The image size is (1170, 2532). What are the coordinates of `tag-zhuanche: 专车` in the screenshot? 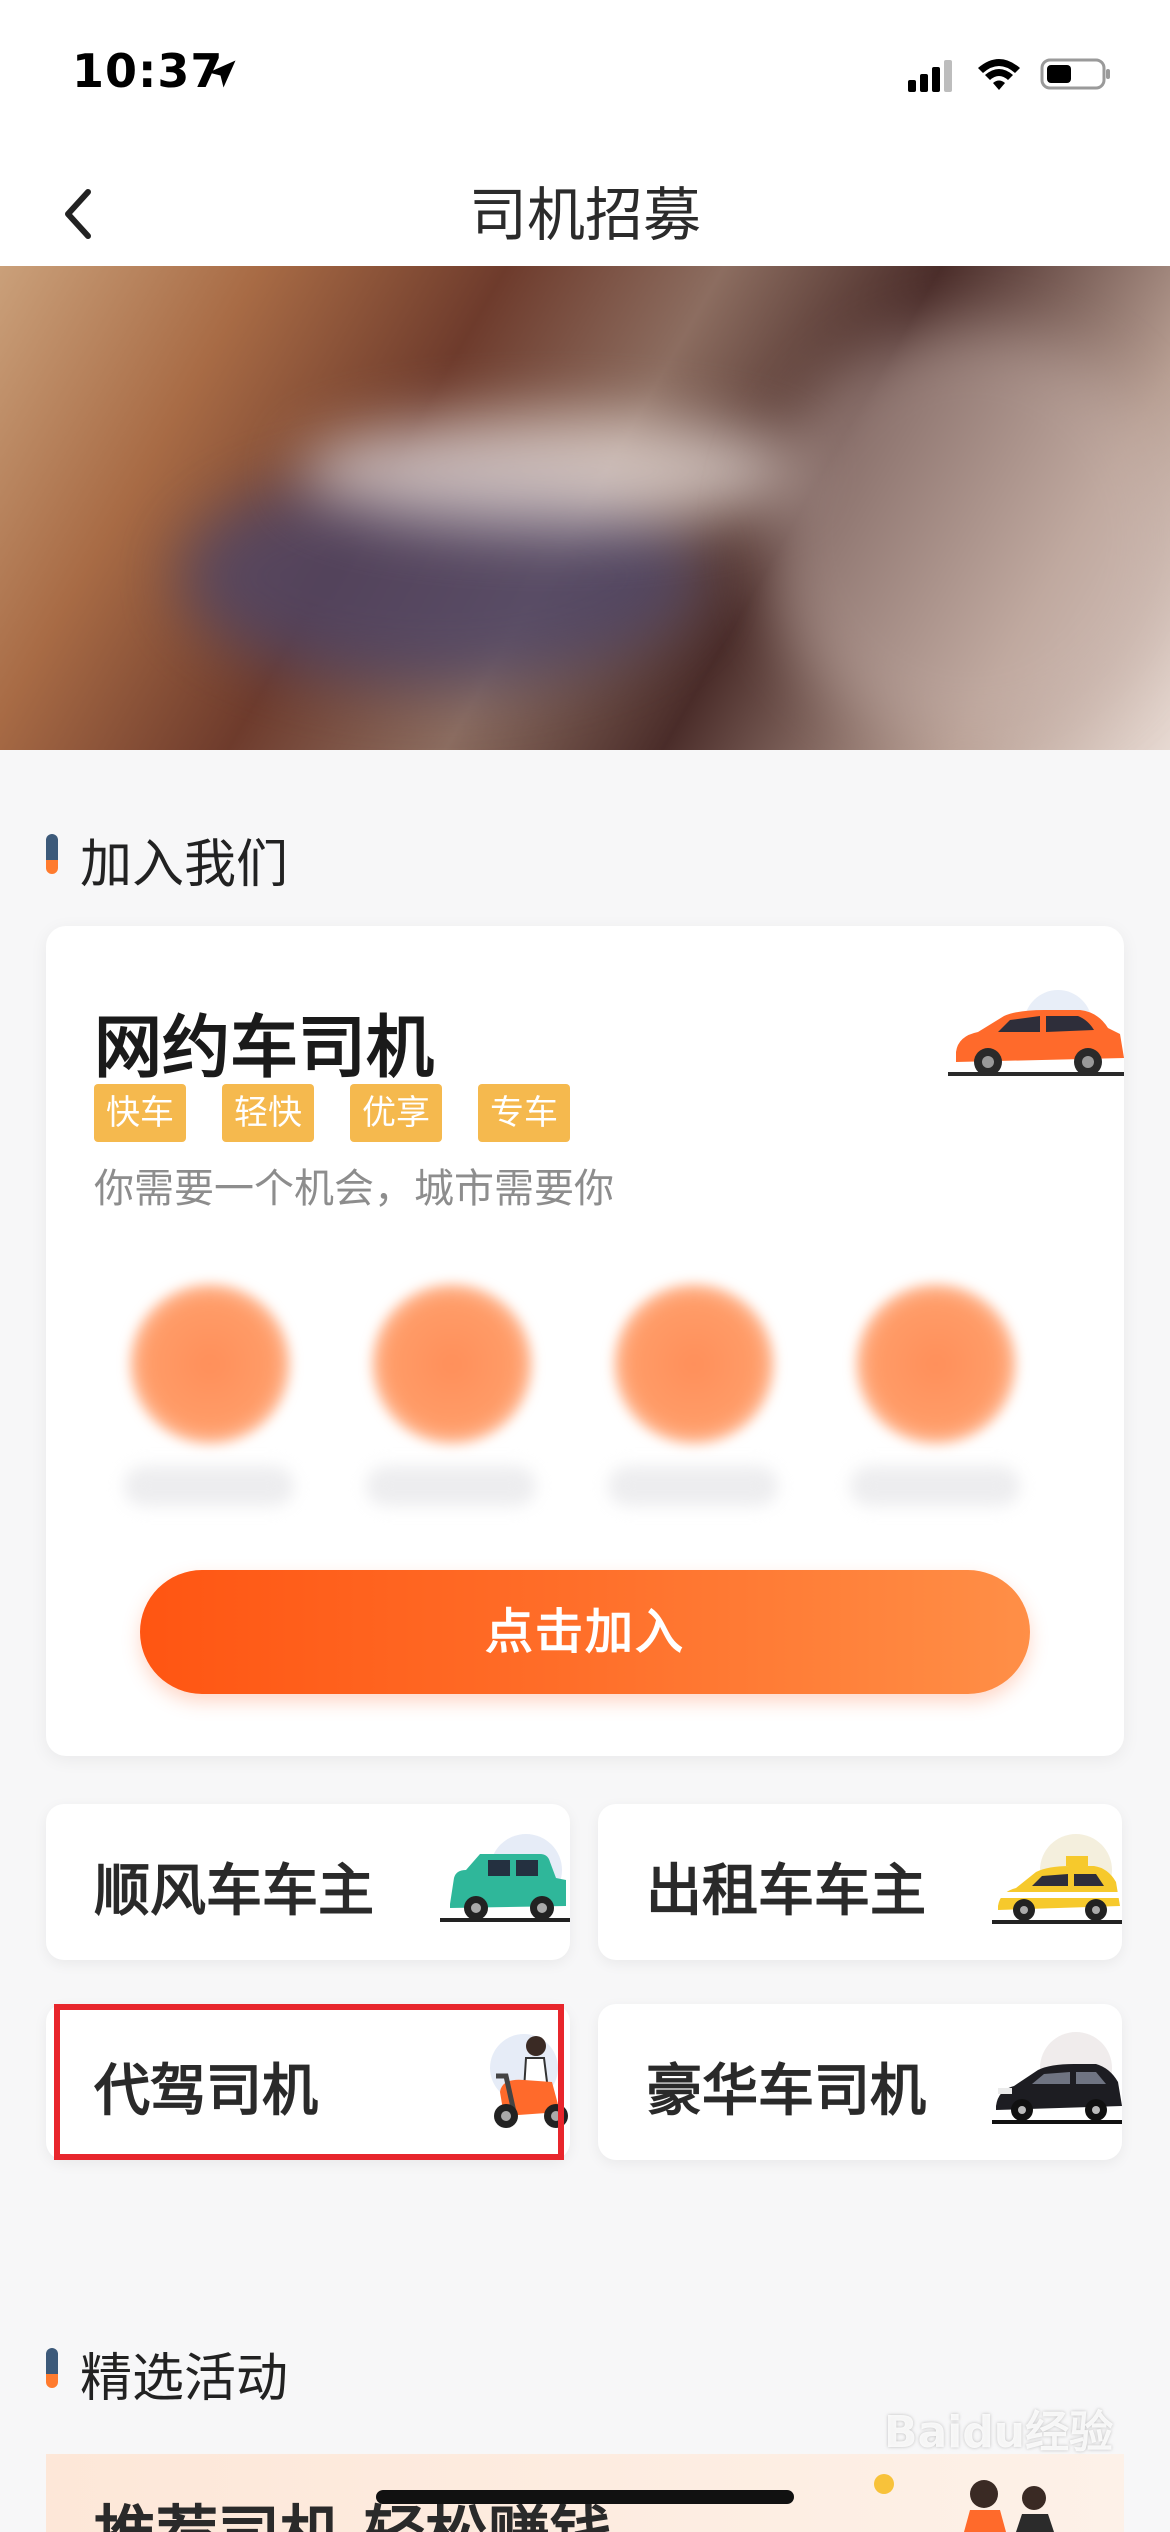 It's located at (524, 1113).